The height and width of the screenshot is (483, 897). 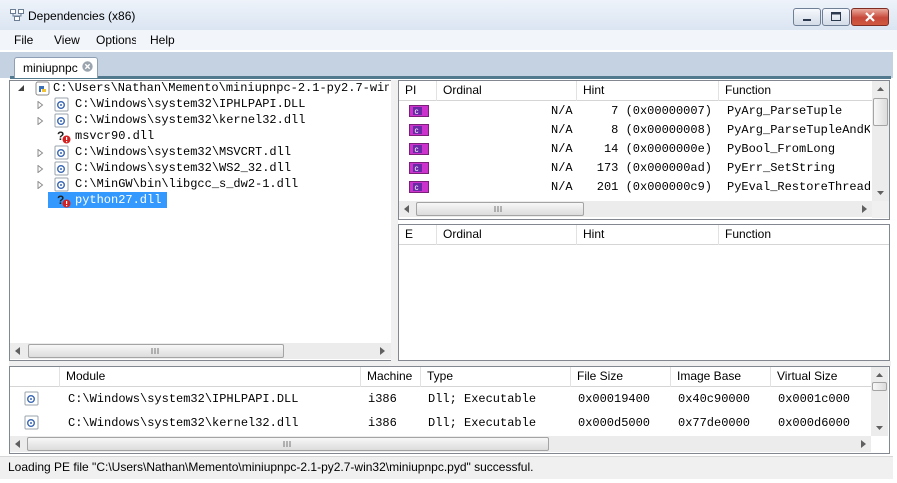 I want to click on tree-node-label: C:\Windows\system32\MSVCRT.dll, so click(x=183, y=152).